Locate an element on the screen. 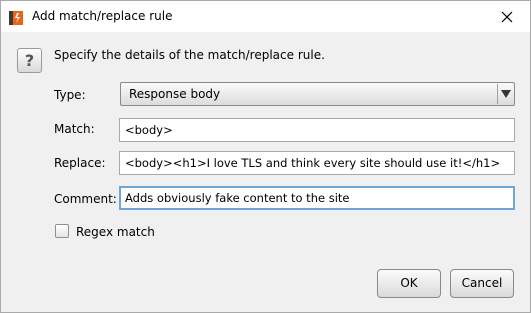 The height and width of the screenshot is (313, 531). dropdown-arrow-icon is located at coordinates (505, 94).